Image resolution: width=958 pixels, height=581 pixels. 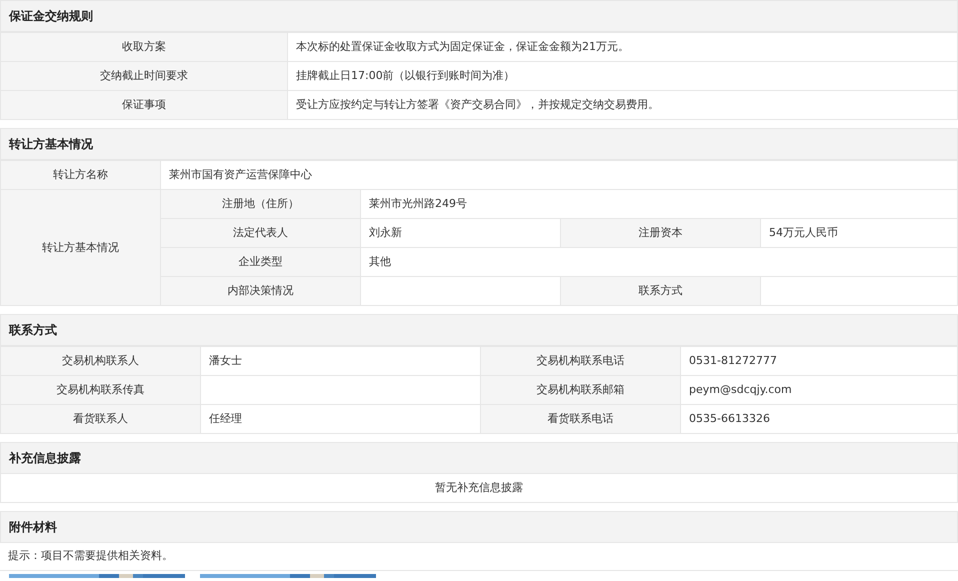 I want to click on value-cell: 刘永新, so click(x=460, y=233).